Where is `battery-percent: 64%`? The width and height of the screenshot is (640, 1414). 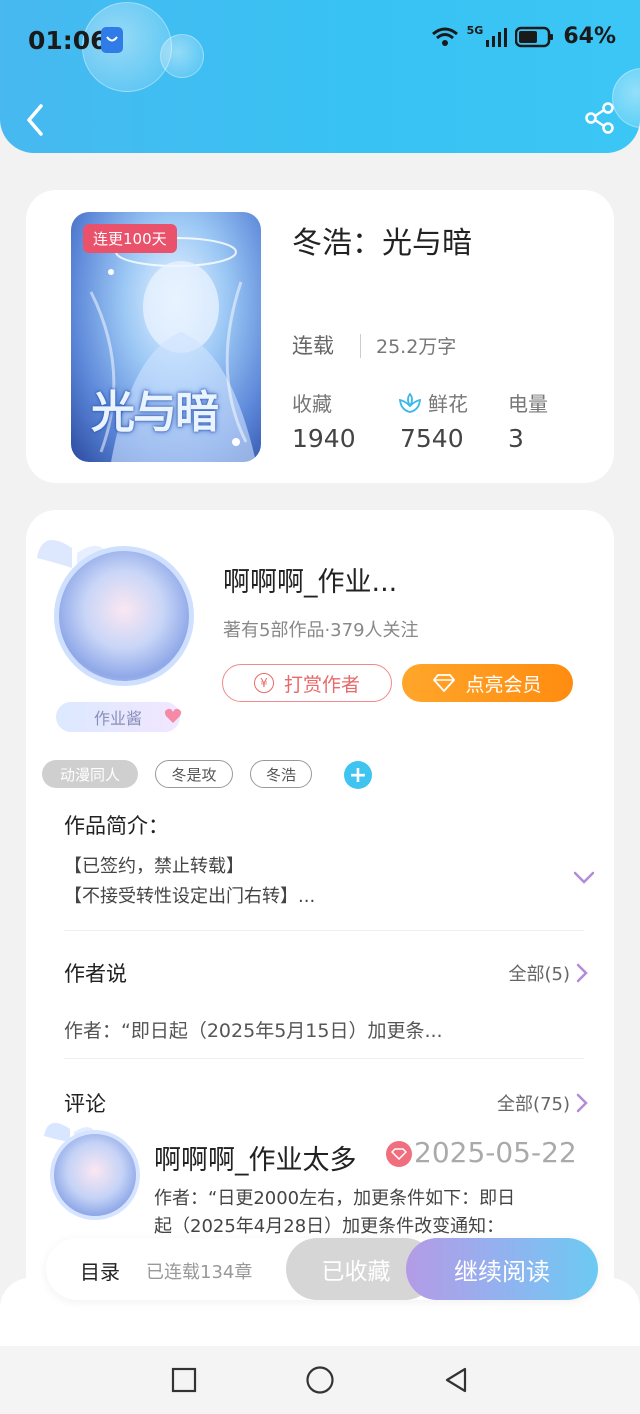 battery-percent: 64% is located at coordinates (589, 36).